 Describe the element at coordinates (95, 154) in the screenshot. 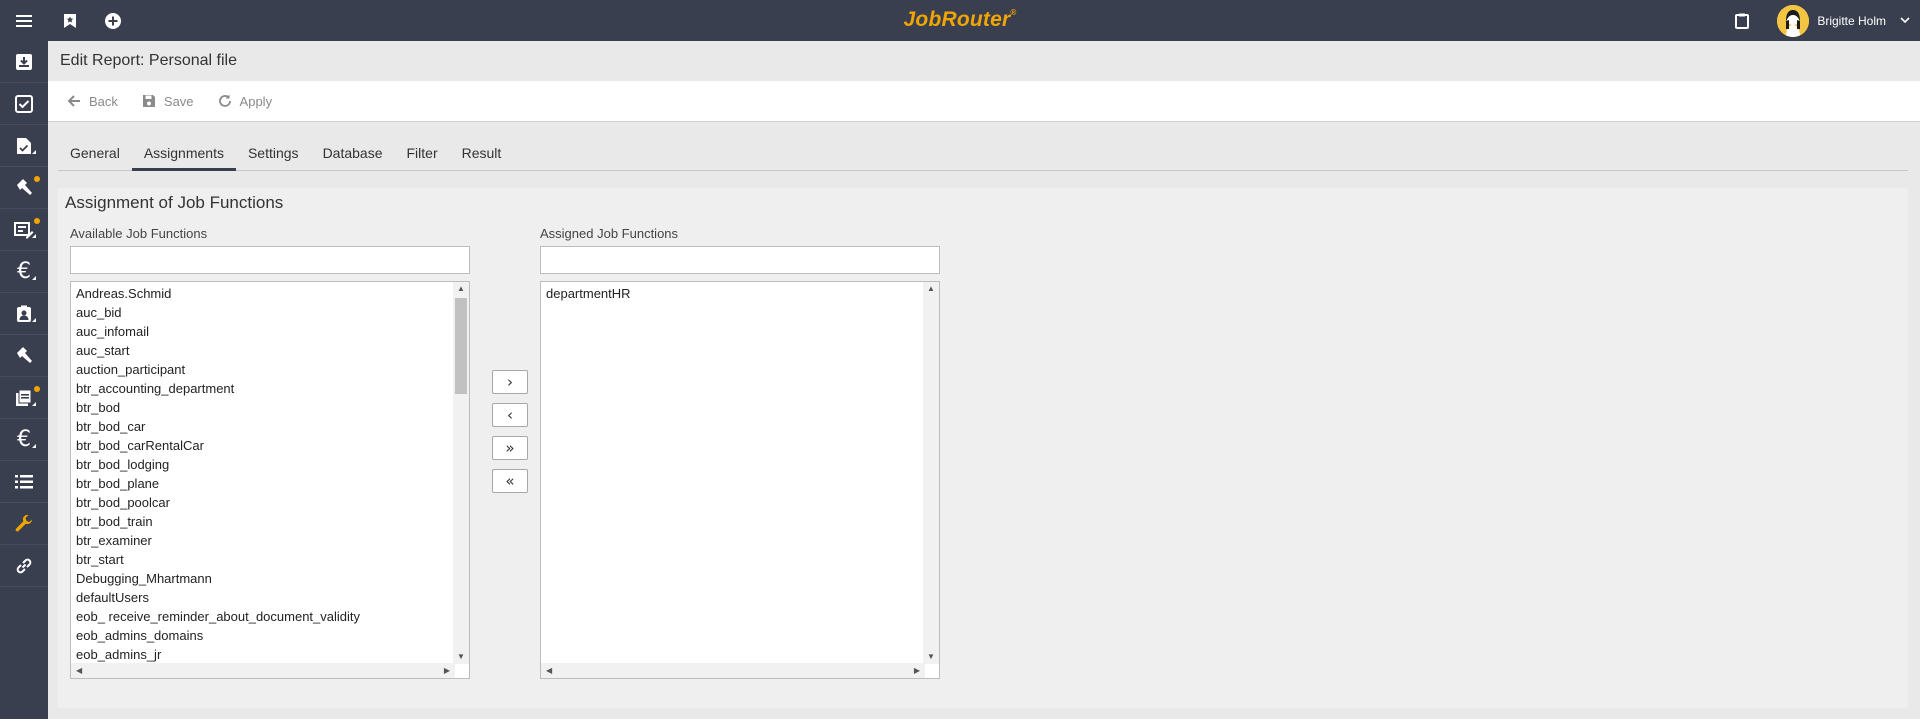

I see `tab-general: General` at that location.